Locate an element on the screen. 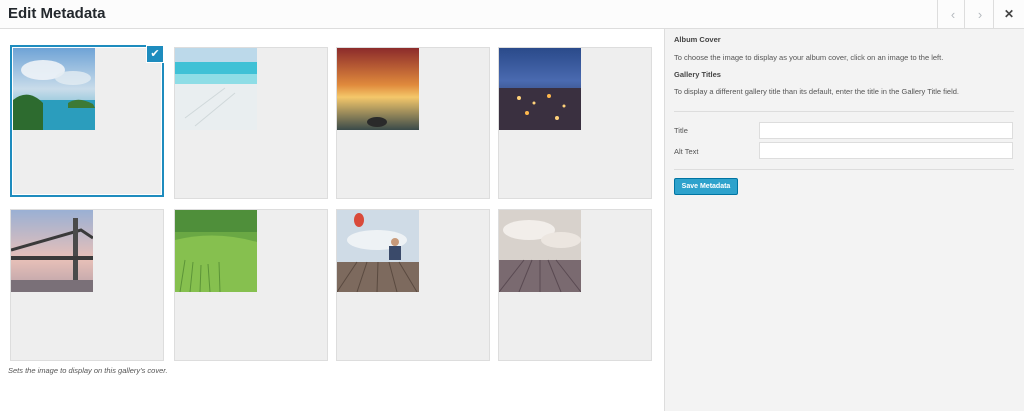  gallery-item-city-night is located at coordinates (575, 123).